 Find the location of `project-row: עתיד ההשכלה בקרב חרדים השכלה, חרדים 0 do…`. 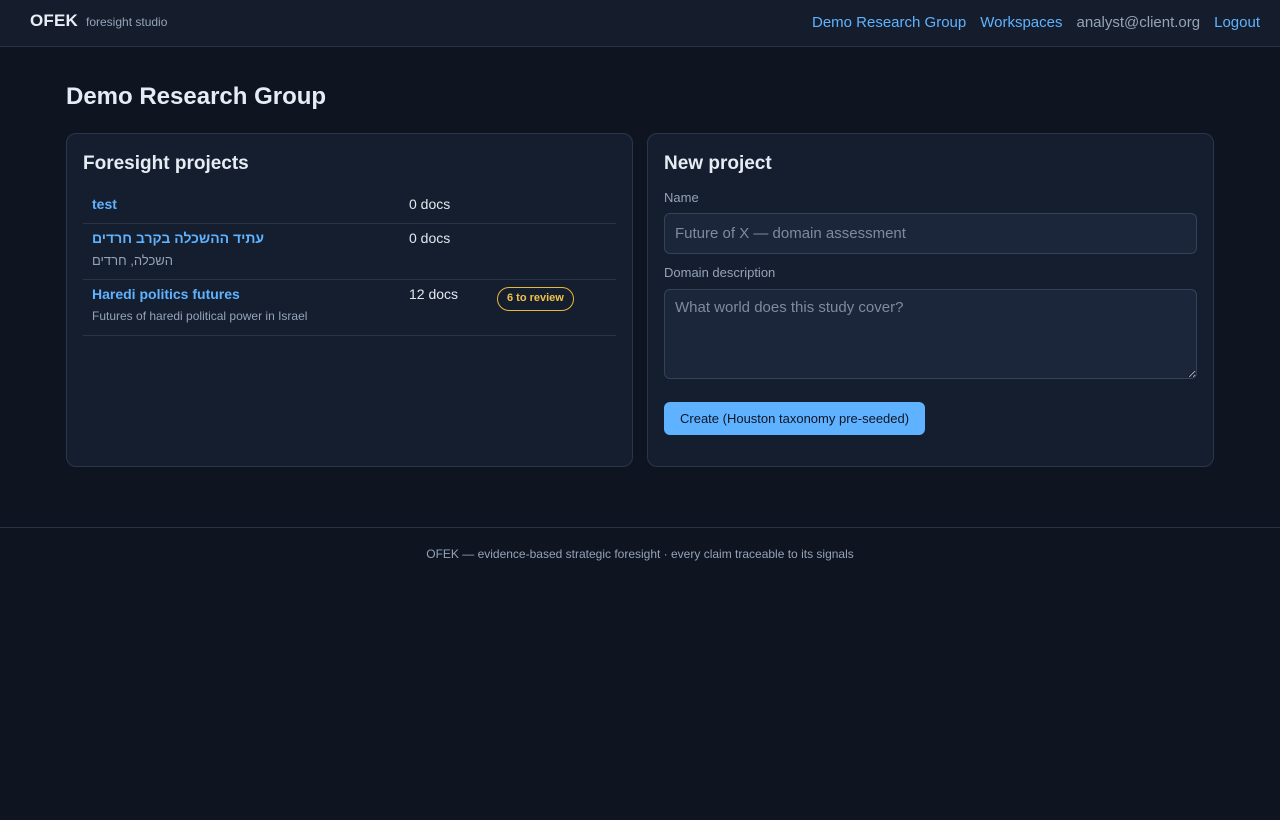

project-row: עתיד ההשכלה בקרב חרדים השכלה, חרדים 0 do… is located at coordinates (349, 252).